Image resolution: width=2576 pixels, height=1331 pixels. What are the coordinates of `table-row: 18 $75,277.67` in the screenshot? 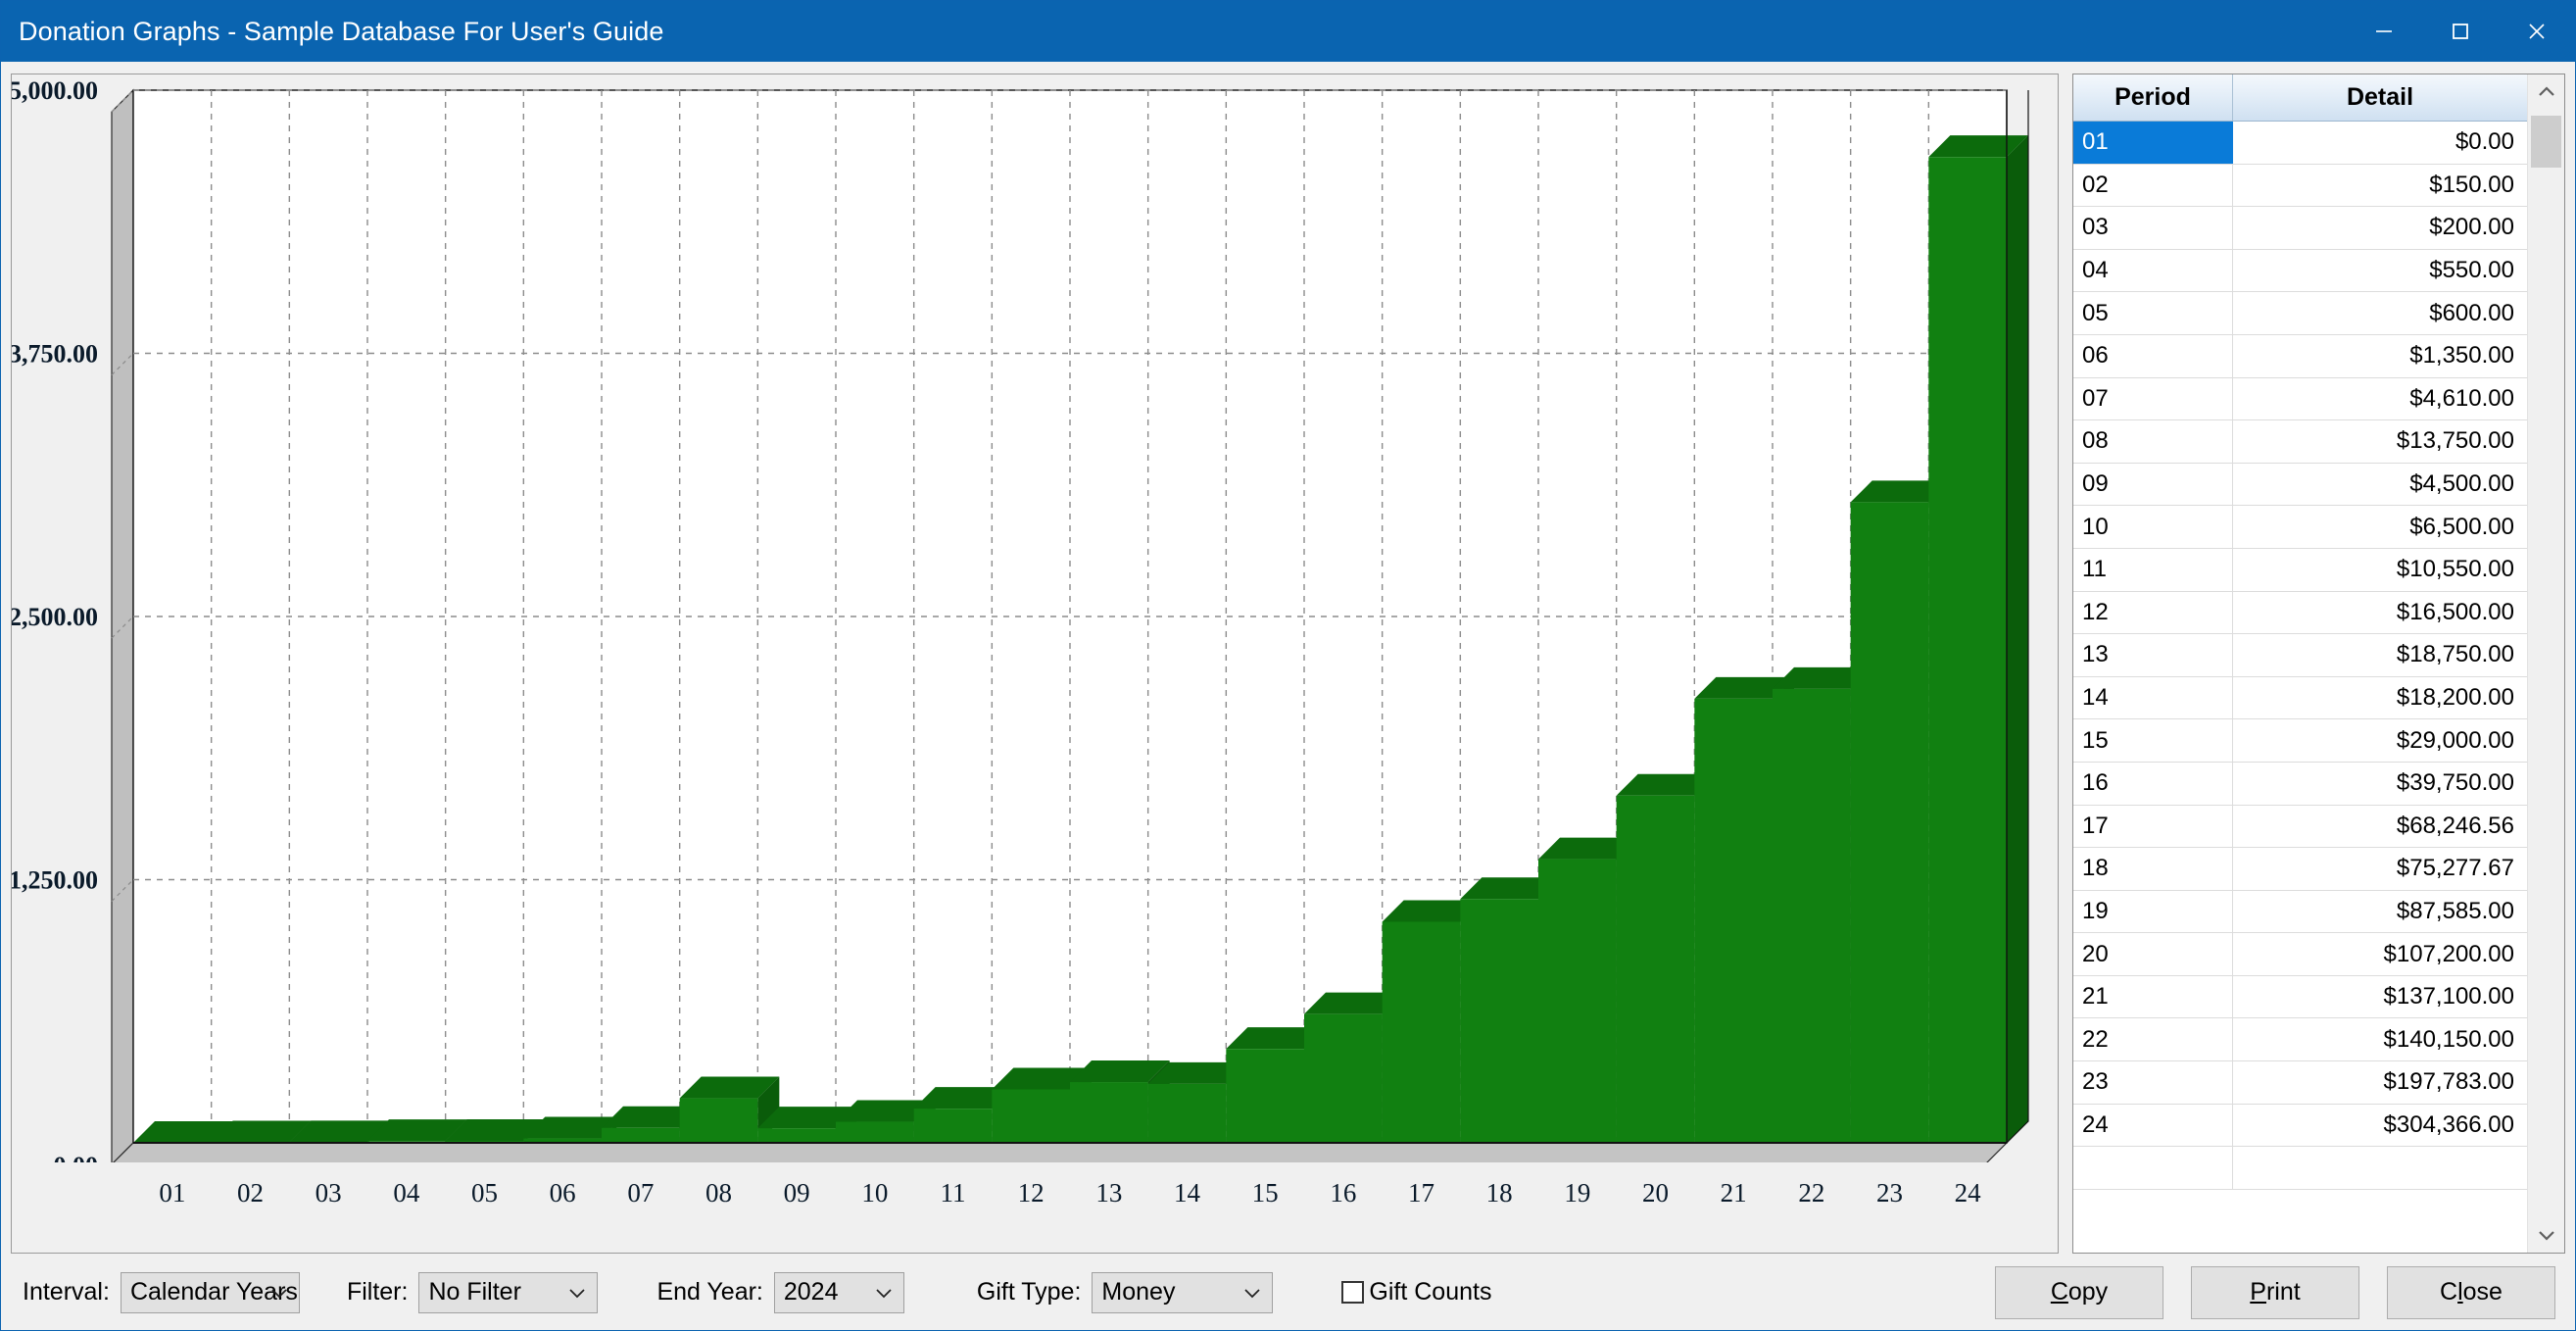 It's located at (2300, 869).